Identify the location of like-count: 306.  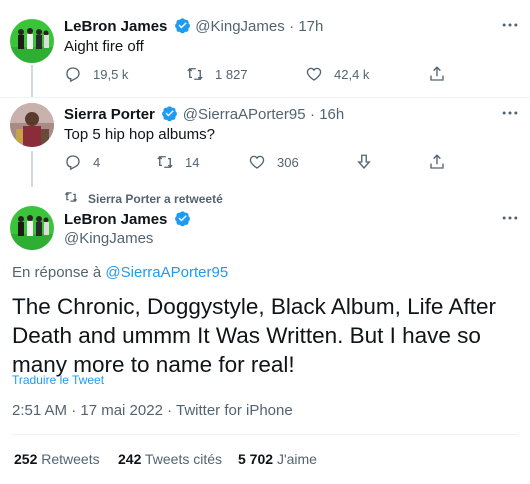
(288, 162).